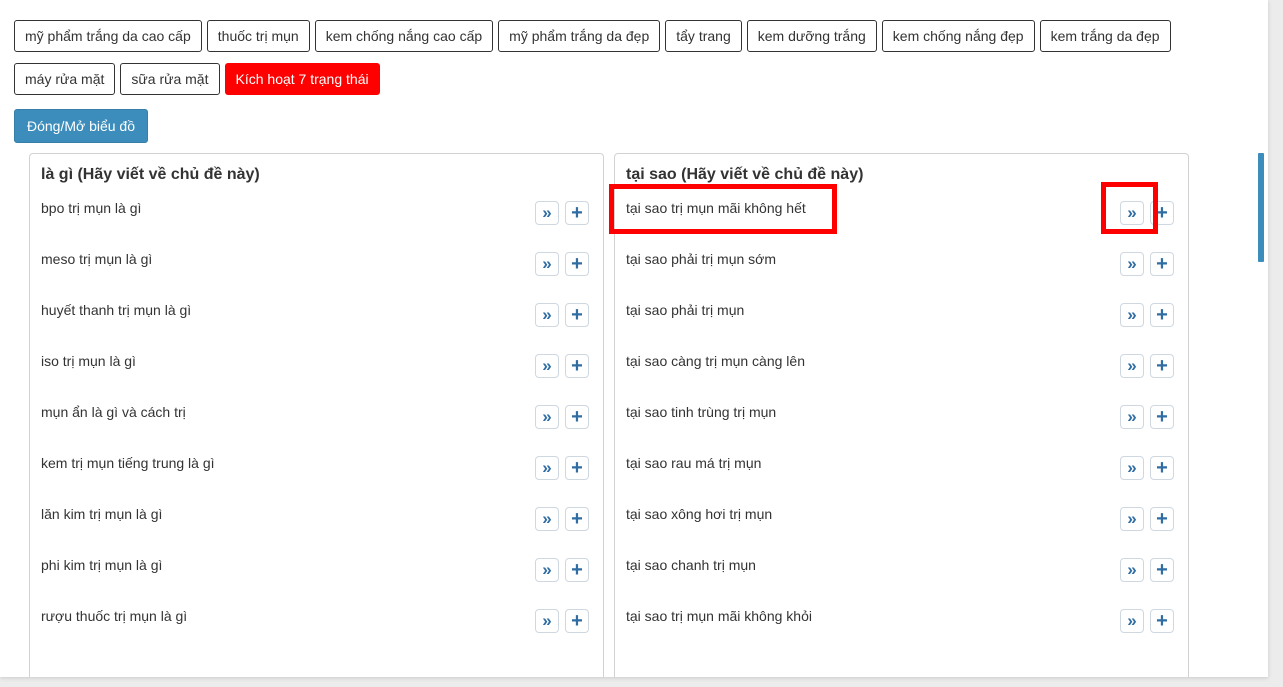  I want to click on list-item-text: iso trị mụn là gì, so click(88, 361).